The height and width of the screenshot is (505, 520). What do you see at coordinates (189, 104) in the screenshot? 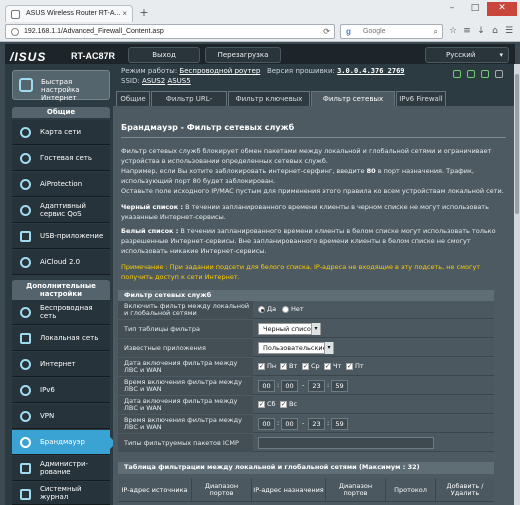
I see `tab-url-filter: Фильтр URL-адресов` at bounding box center [189, 104].